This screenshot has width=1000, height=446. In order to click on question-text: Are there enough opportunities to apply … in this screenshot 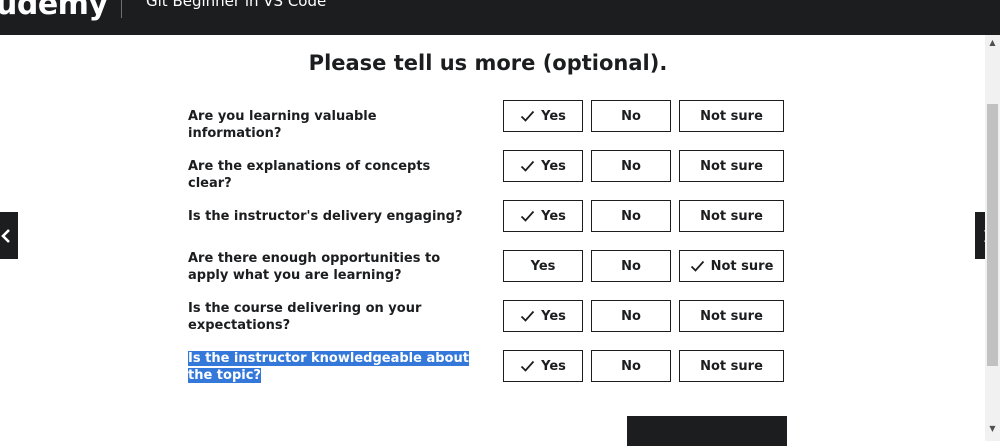, I will do `click(314, 267)`.